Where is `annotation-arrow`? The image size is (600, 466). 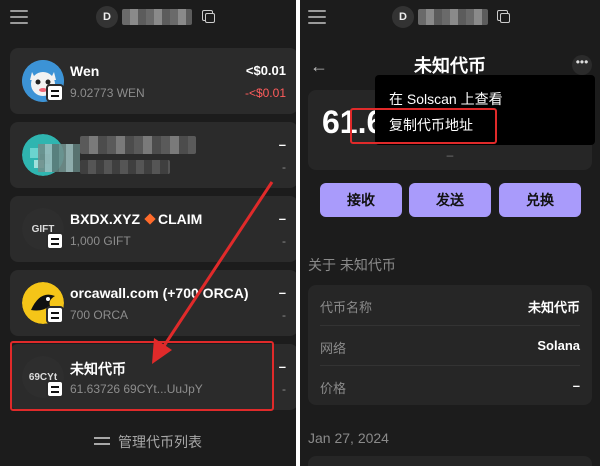 annotation-arrow is located at coordinates (213, 272).